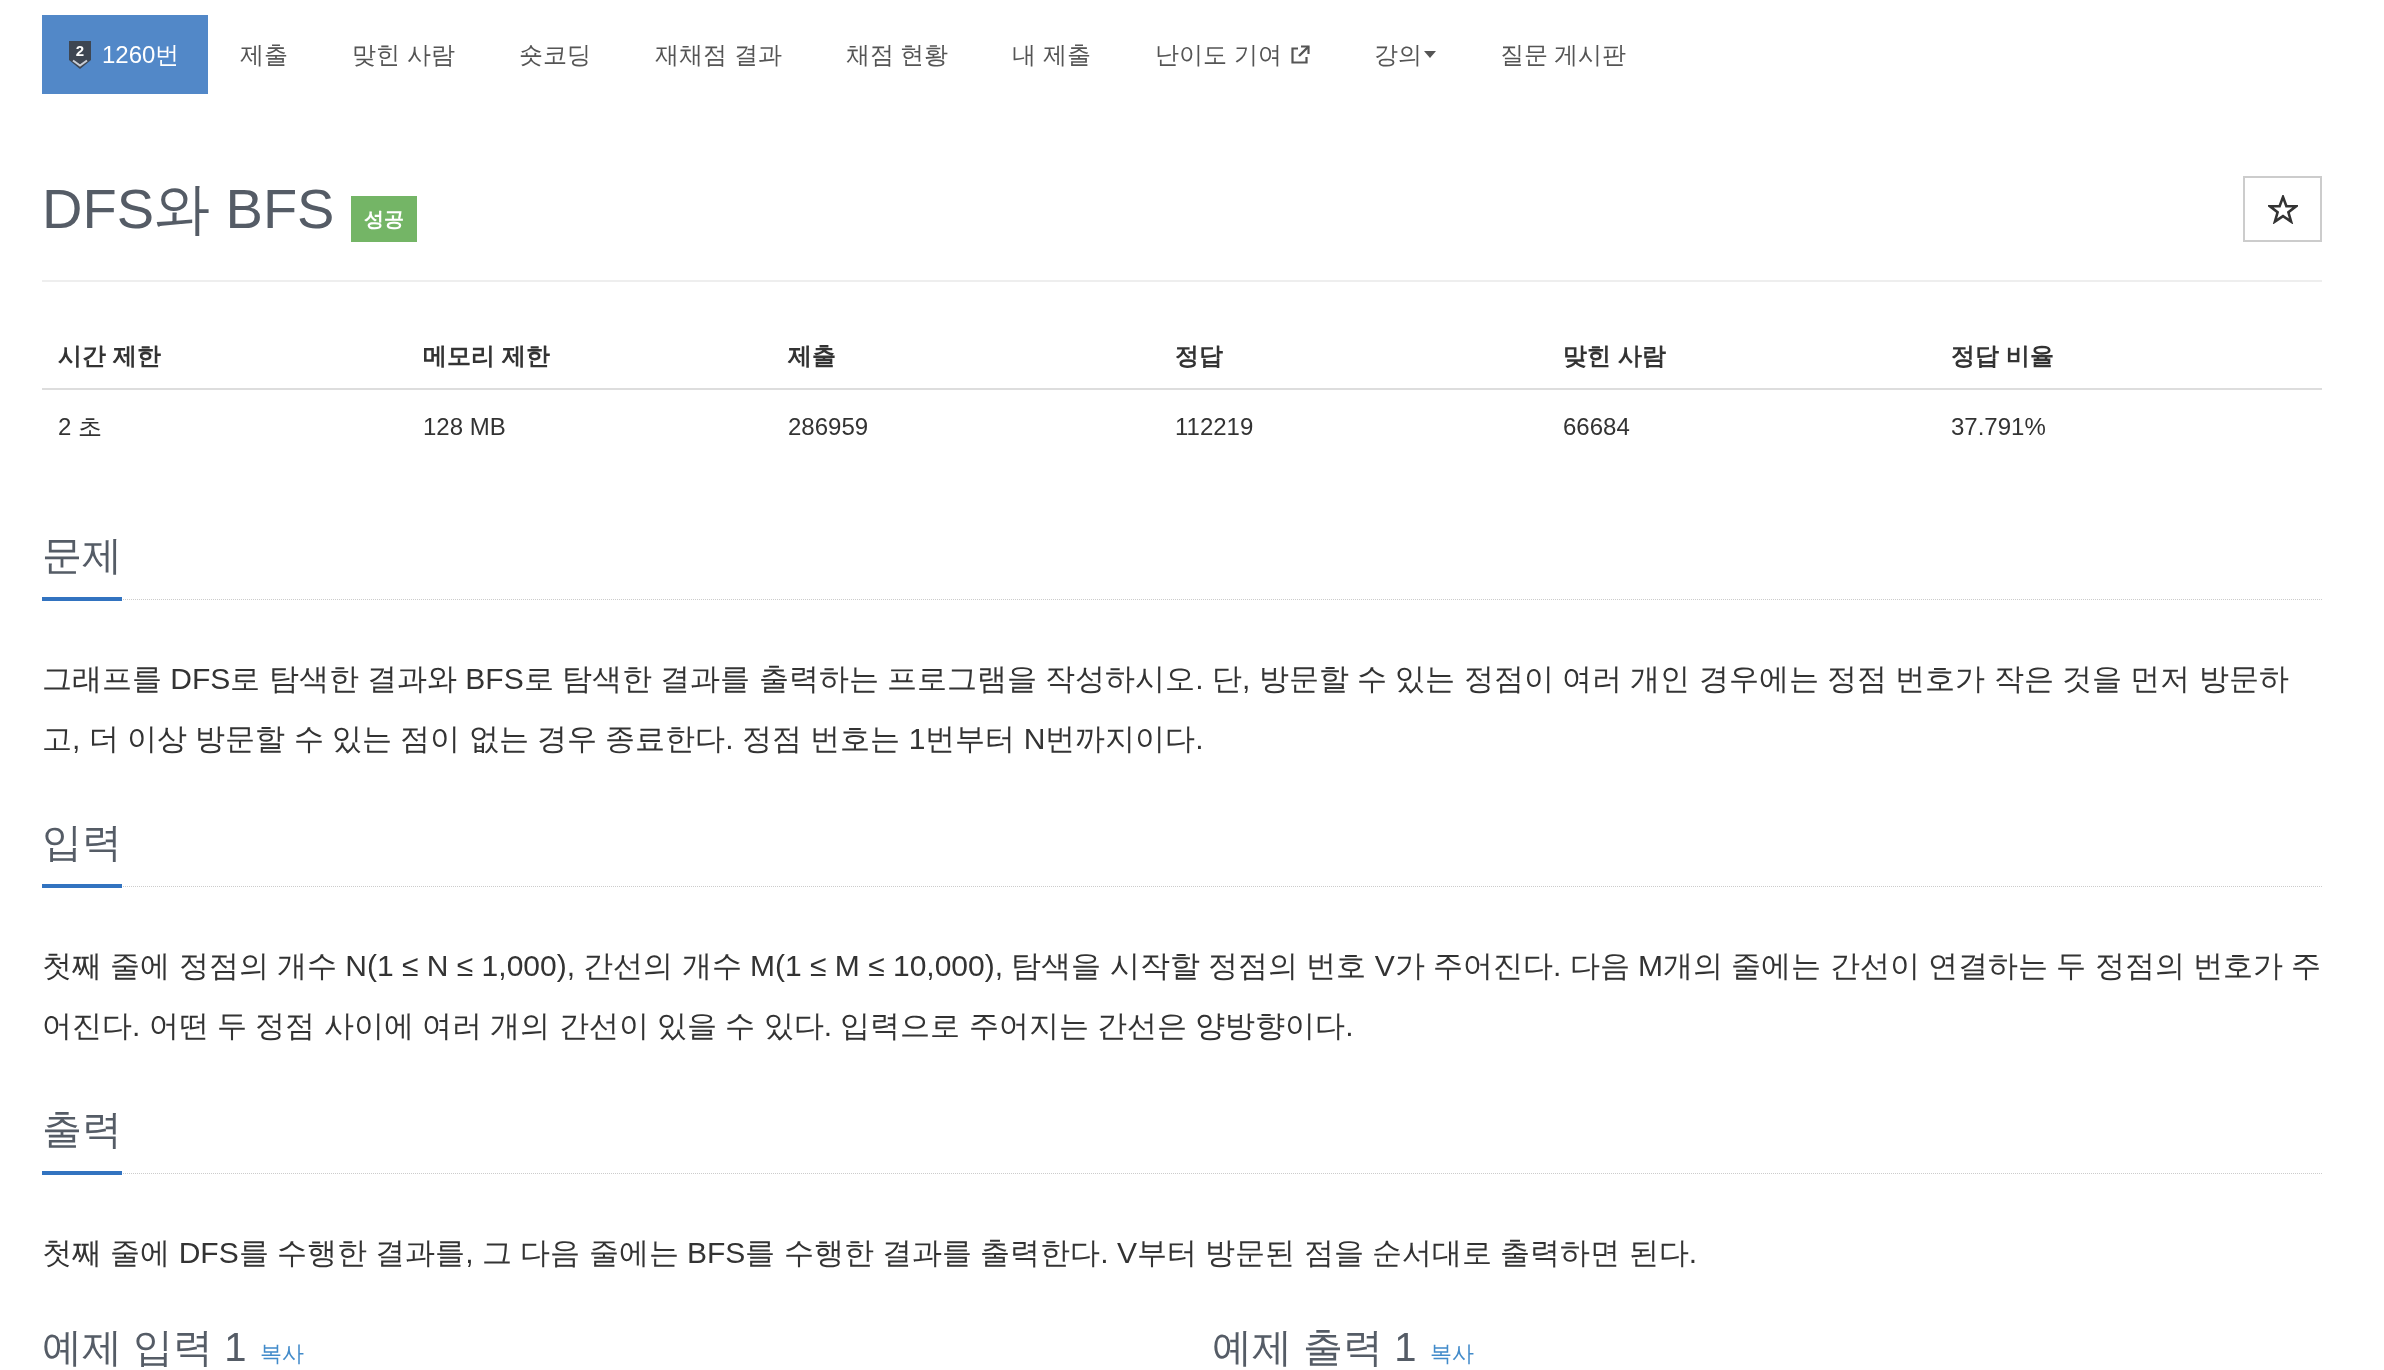 This screenshot has width=2384, height=1370. I want to click on table-header: 메모리 제한, so click(589, 357).